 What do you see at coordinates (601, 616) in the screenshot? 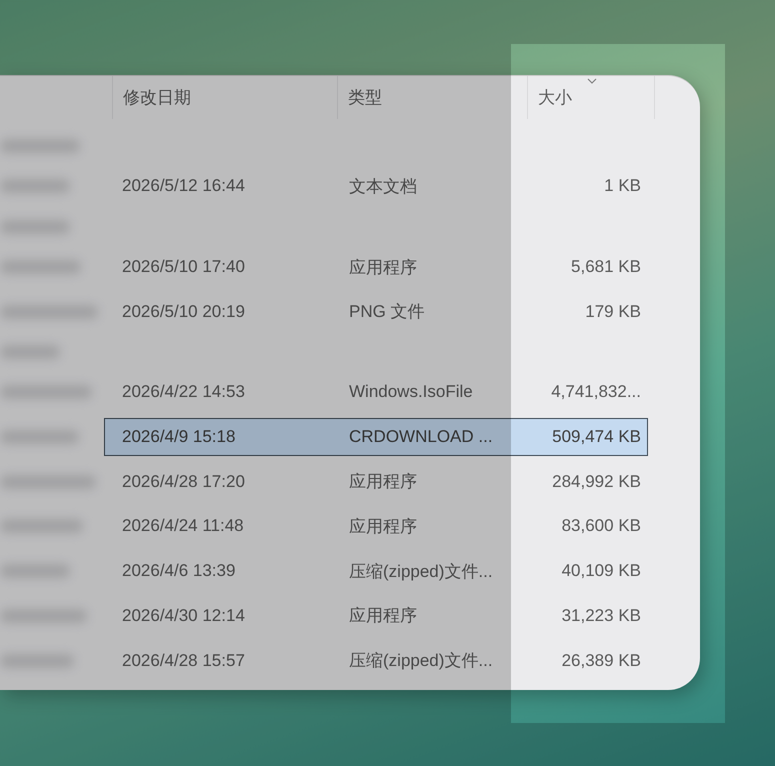
I see `size-cell-text: 31,223 KB` at bounding box center [601, 616].